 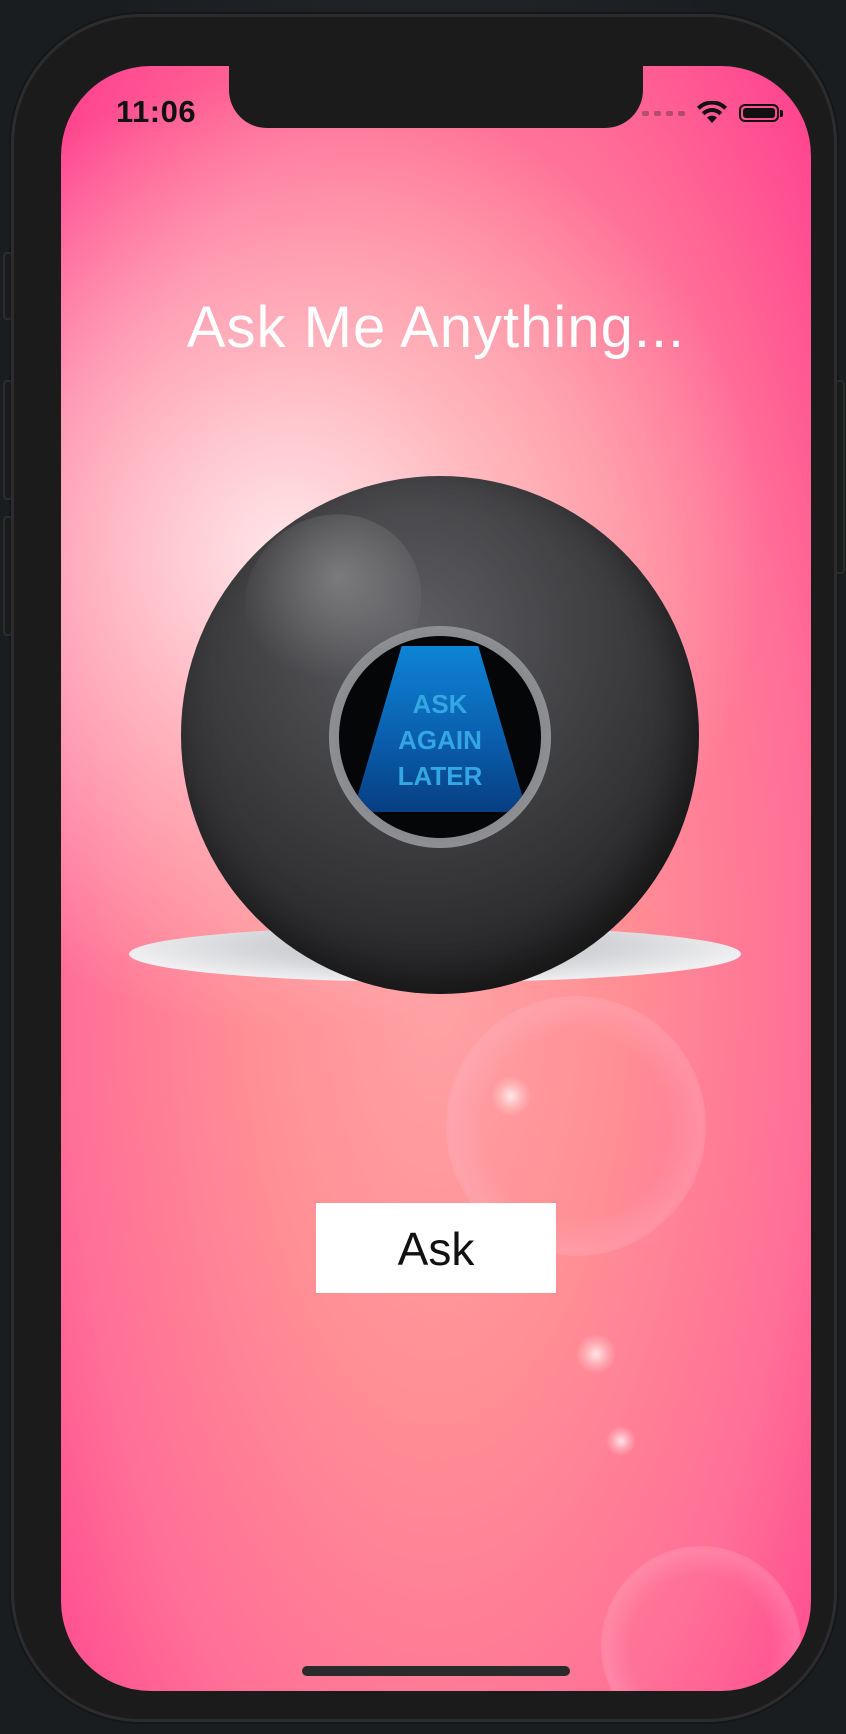 What do you see at coordinates (156, 111) in the screenshot?
I see `status-time: 11:06` at bounding box center [156, 111].